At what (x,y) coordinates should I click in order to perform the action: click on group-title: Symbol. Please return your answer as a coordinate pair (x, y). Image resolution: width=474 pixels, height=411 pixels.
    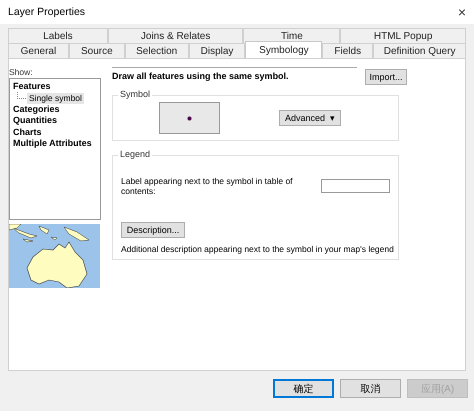
    Looking at the image, I should click on (135, 94).